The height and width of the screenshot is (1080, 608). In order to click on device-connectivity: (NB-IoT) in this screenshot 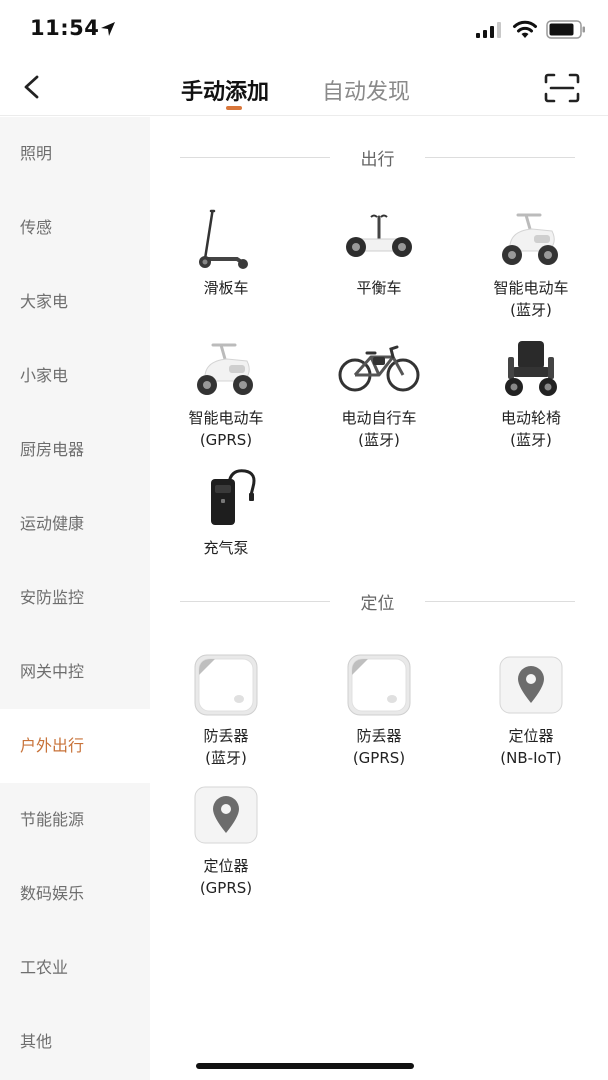, I will do `click(531, 758)`.